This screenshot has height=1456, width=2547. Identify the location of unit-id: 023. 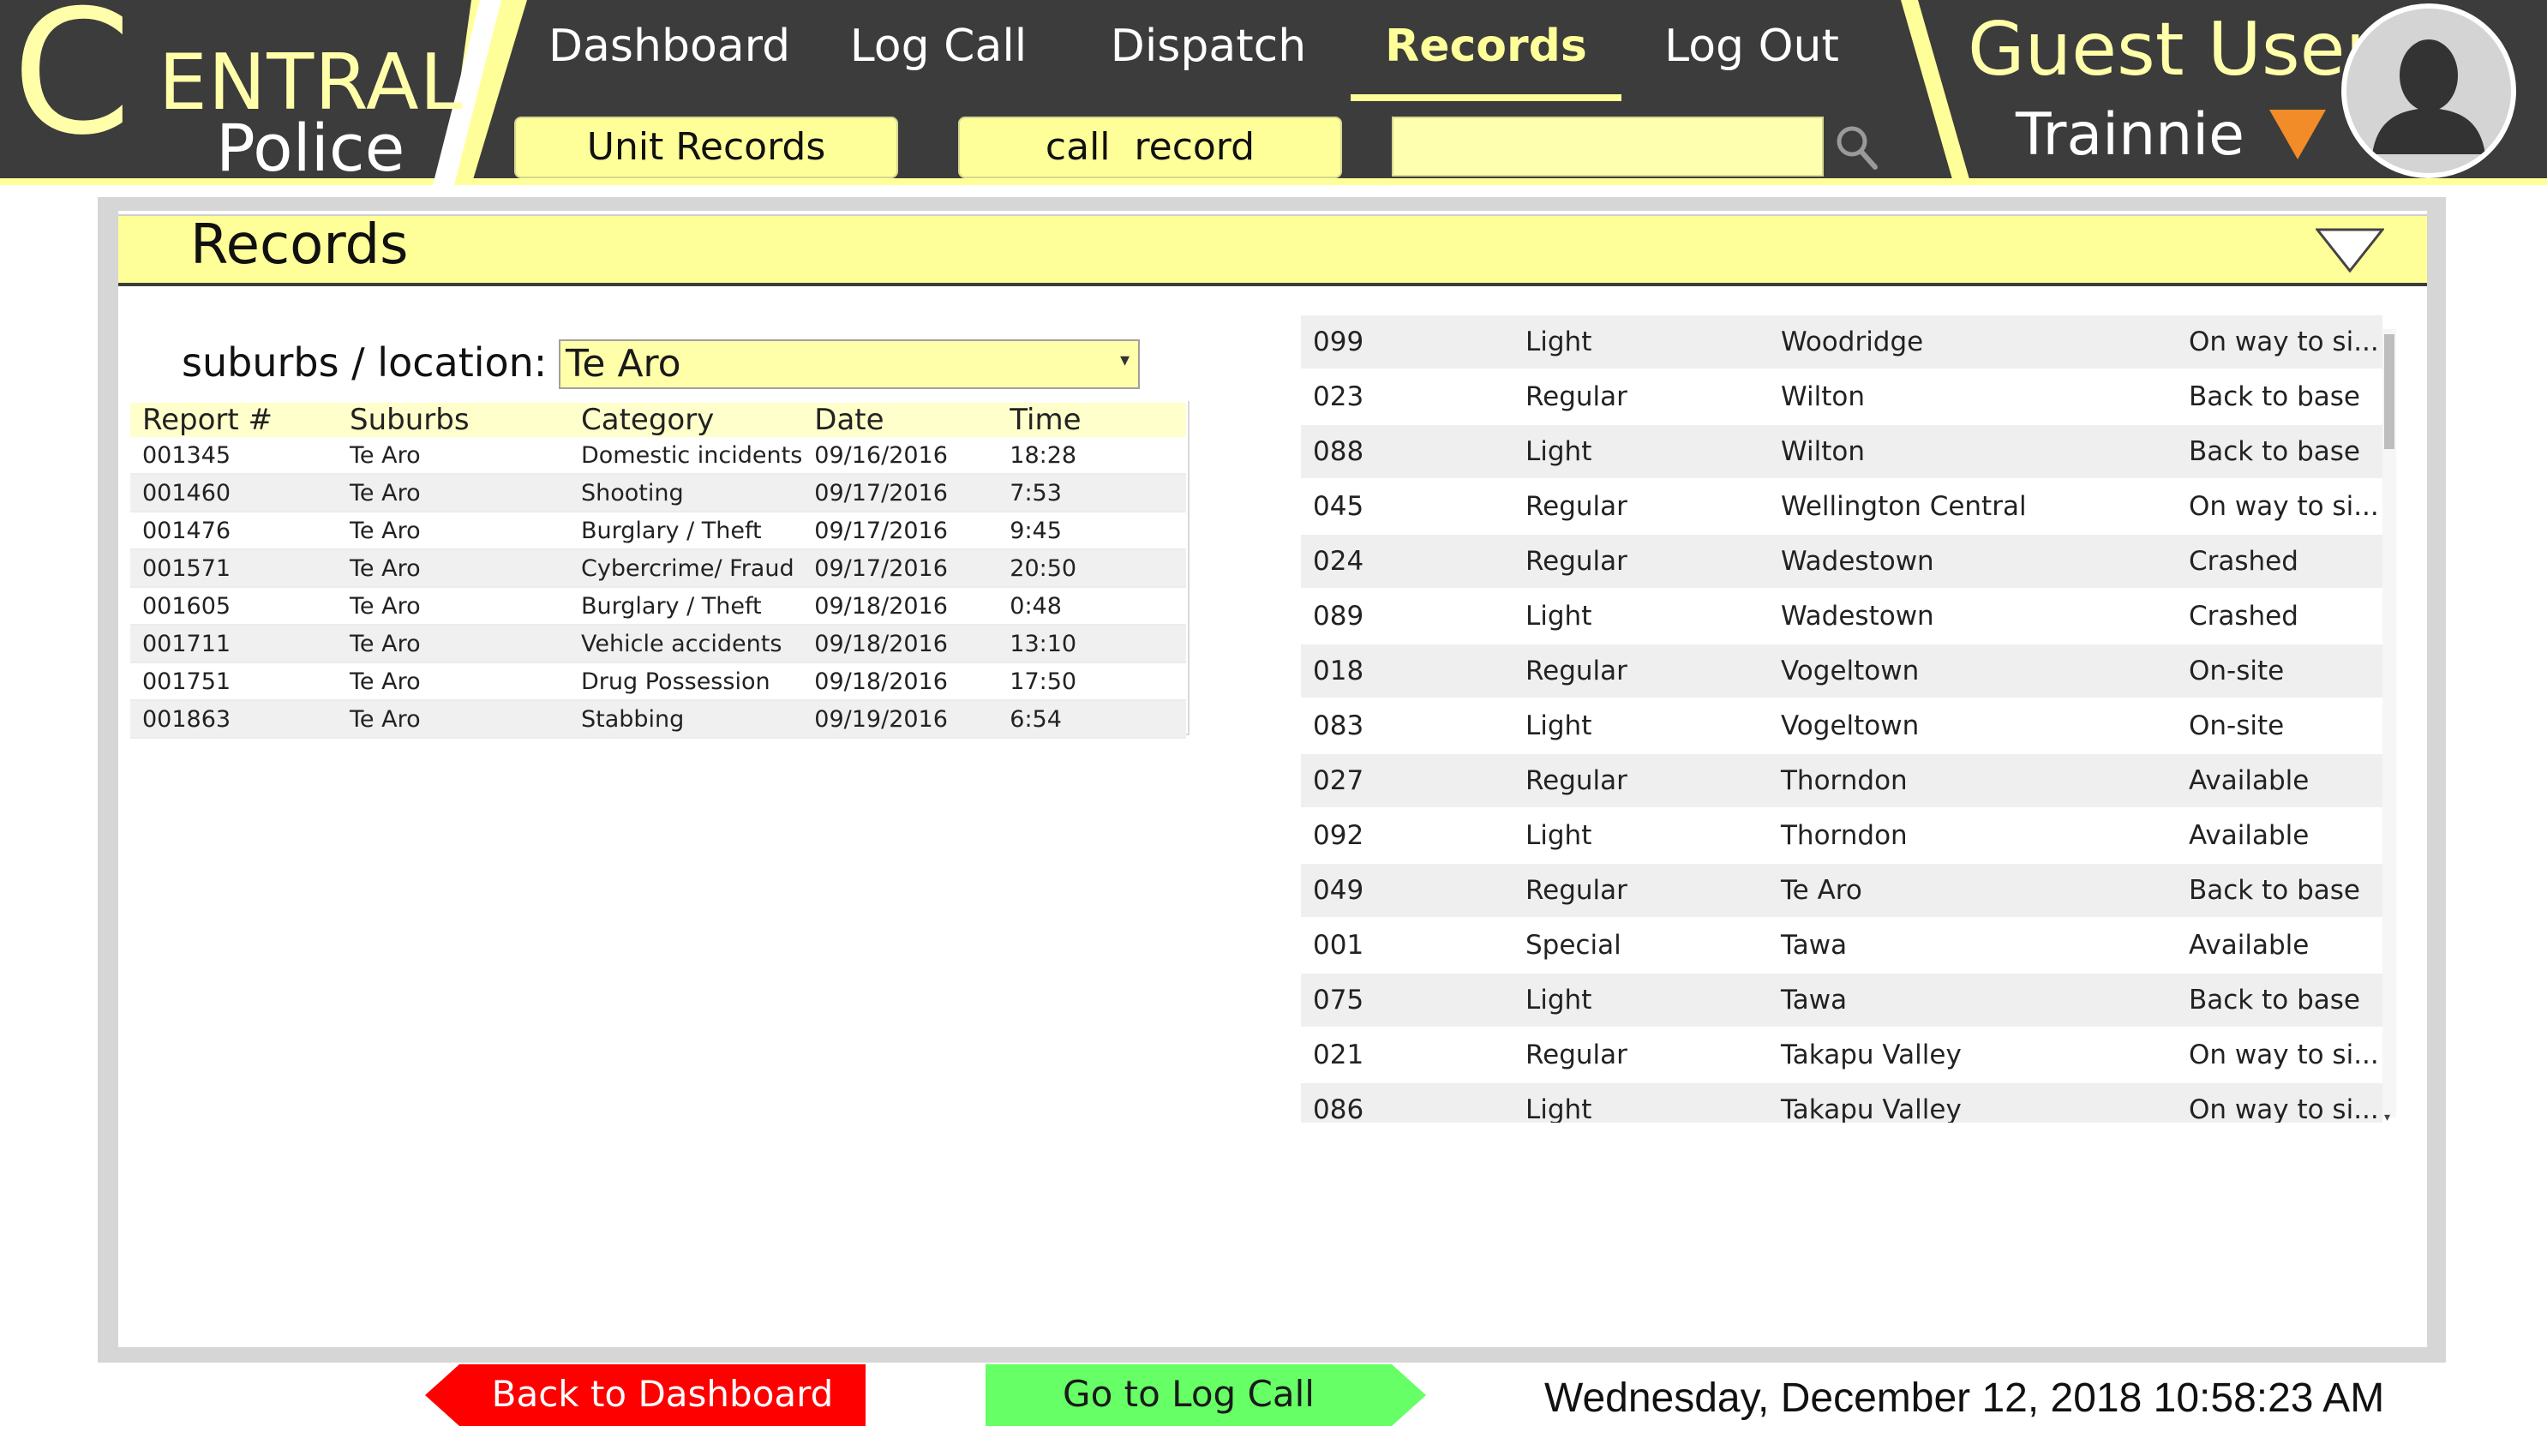
(1407, 397).